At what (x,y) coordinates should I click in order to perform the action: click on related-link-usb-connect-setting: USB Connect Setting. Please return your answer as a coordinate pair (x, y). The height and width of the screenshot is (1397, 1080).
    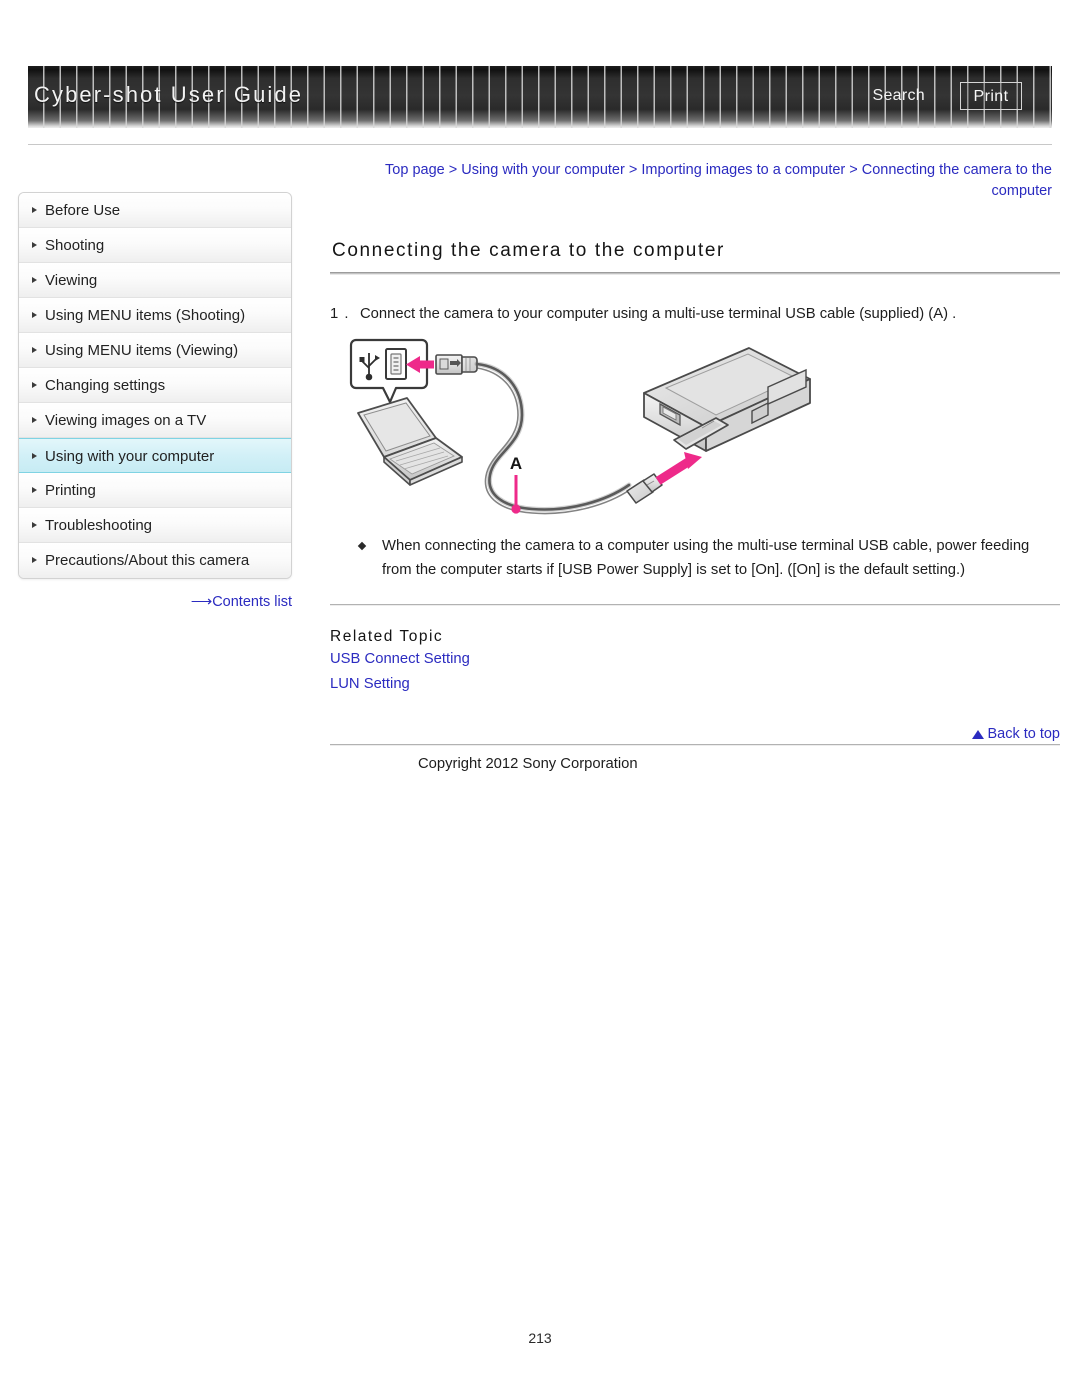
    Looking at the image, I should click on (695, 659).